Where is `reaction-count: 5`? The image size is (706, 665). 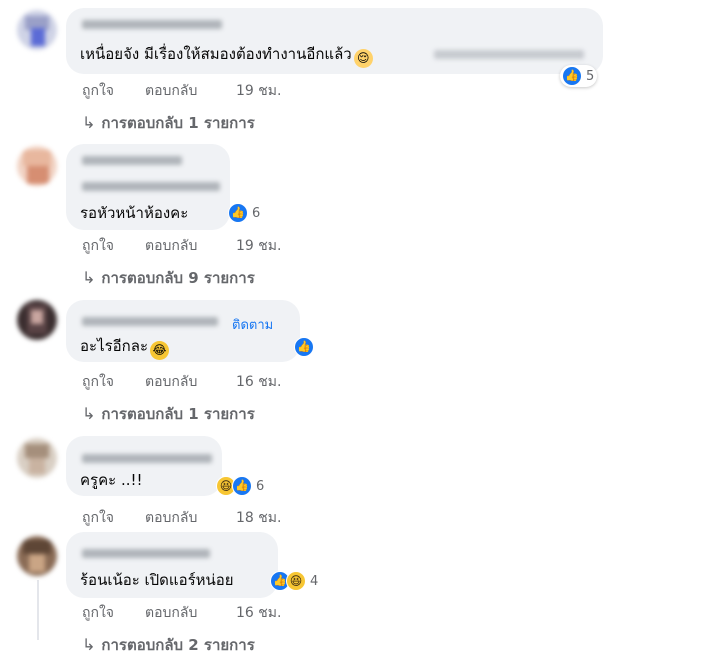
reaction-count: 5 is located at coordinates (590, 76).